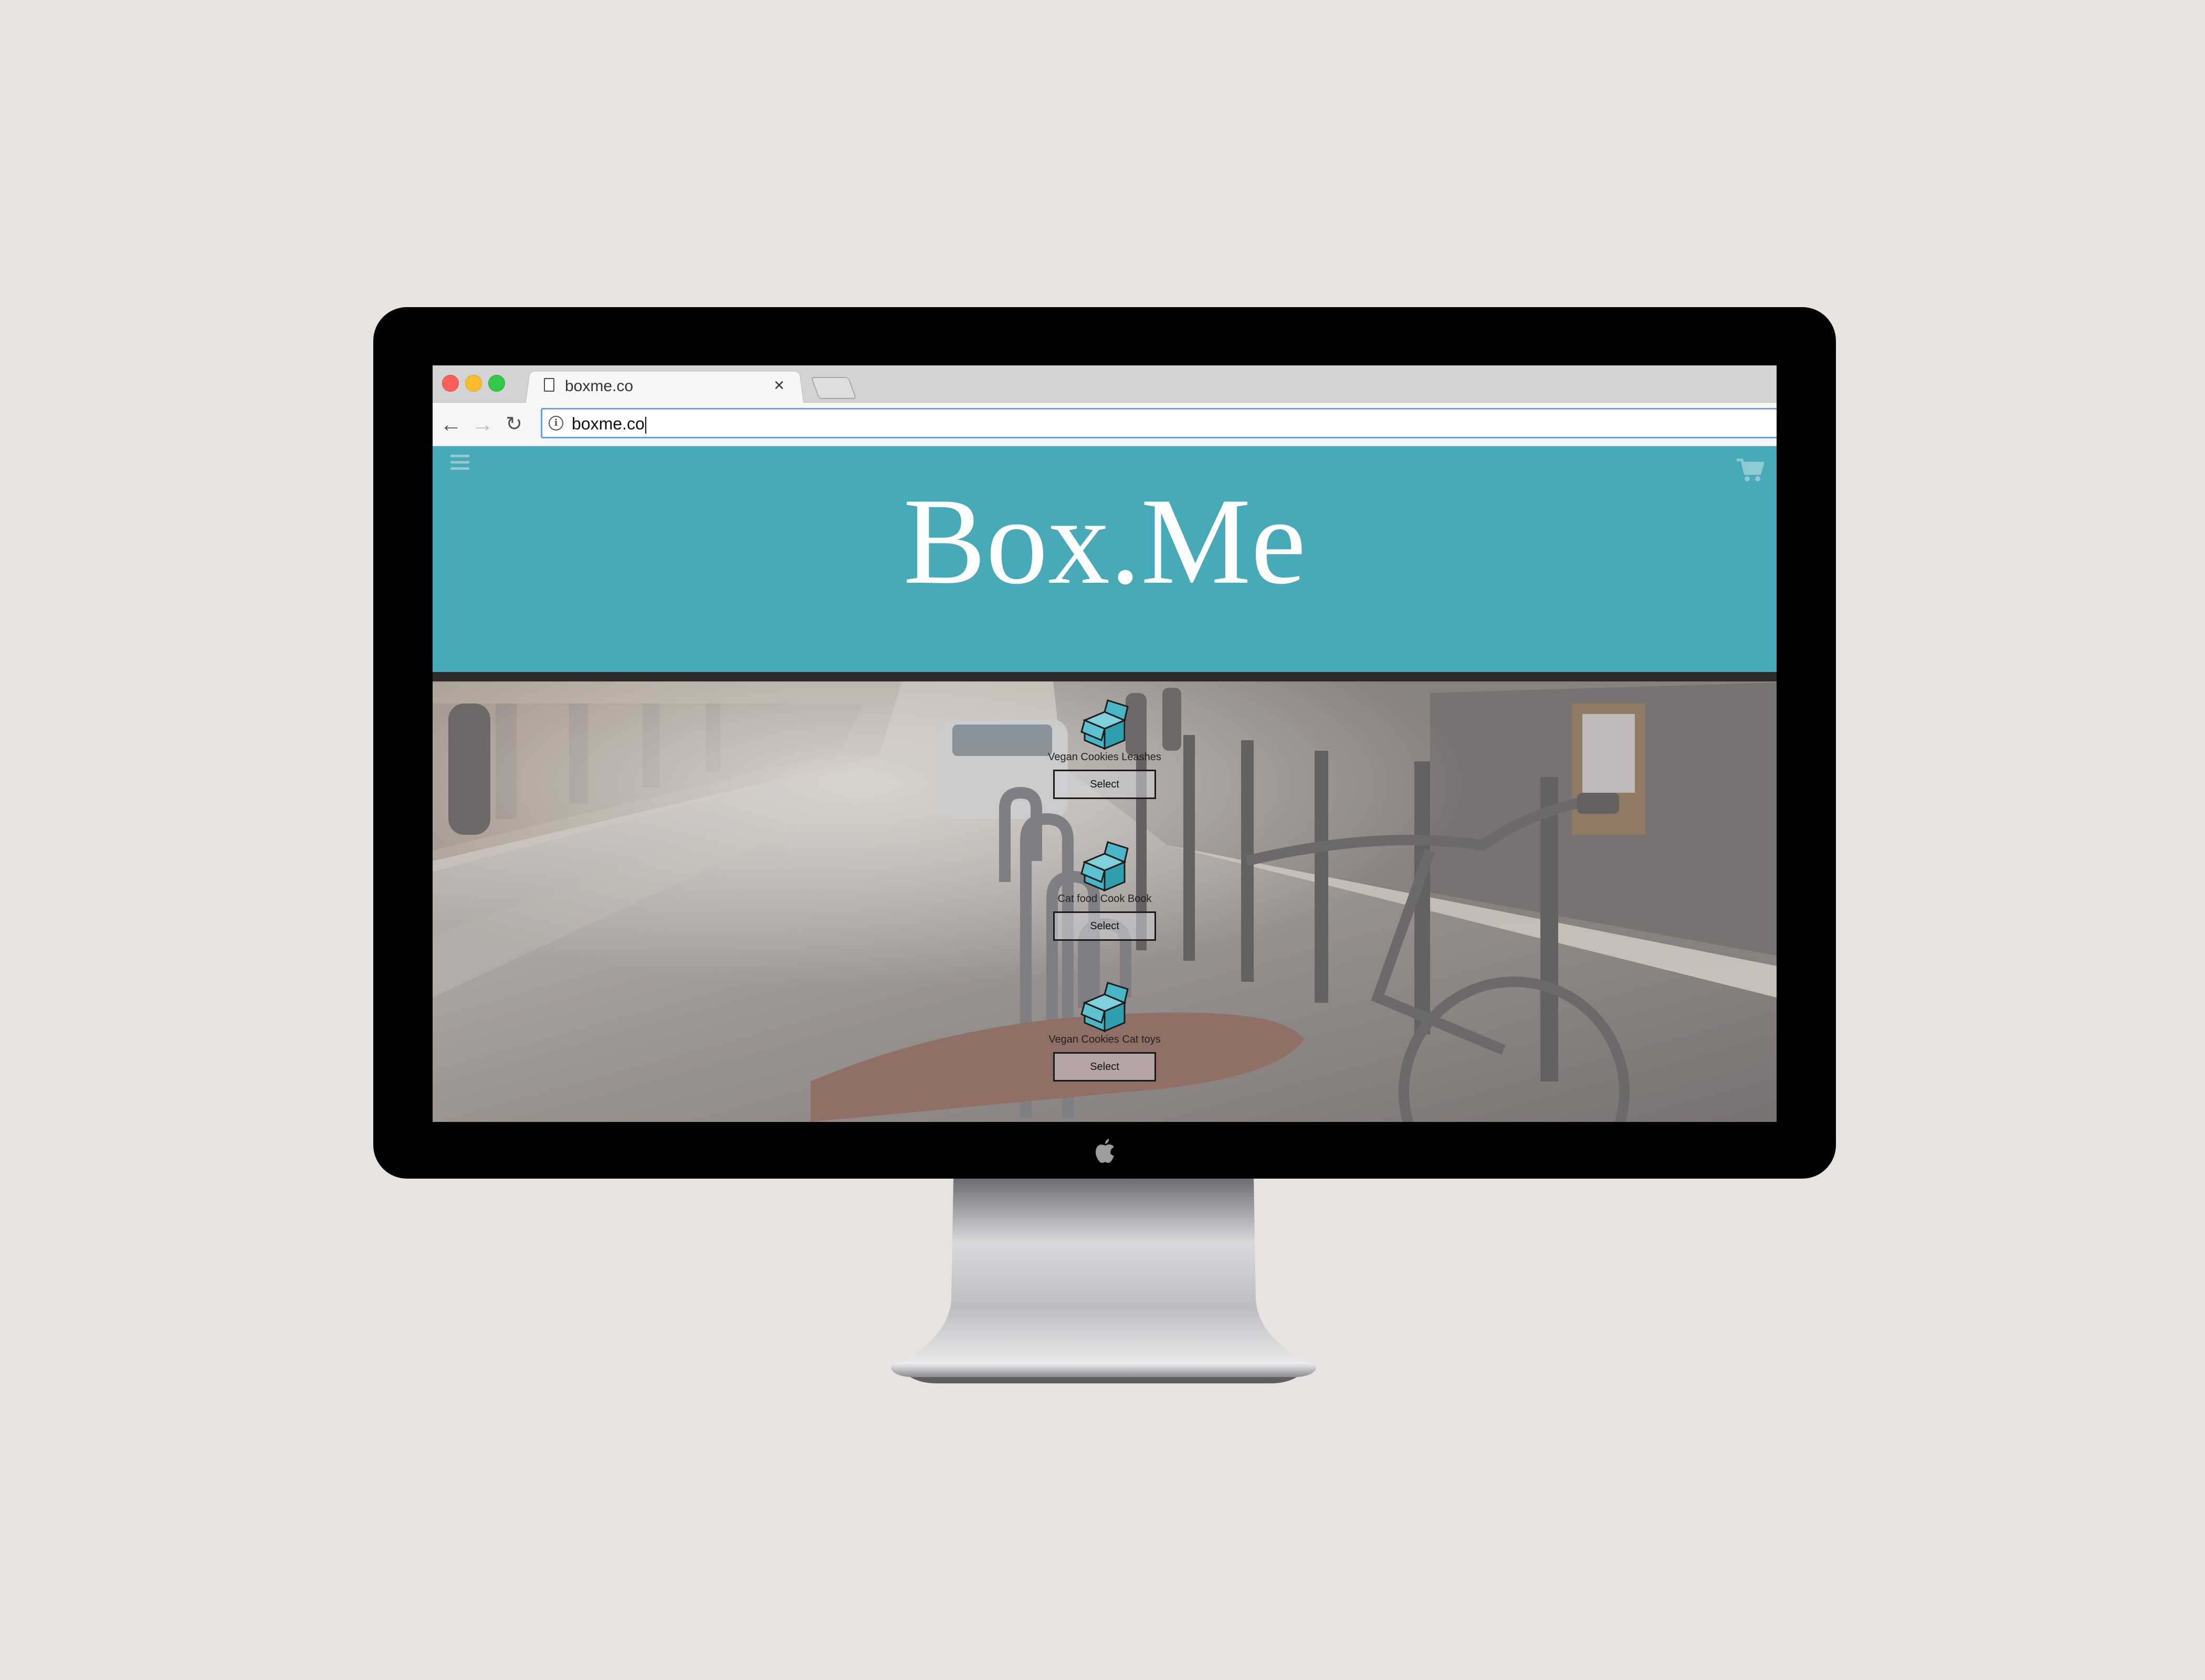 Image resolution: width=2205 pixels, height=1680 pixels. Describe the element at coordinates (549, 385) in the screenshot. I see `document-icon` at that location.